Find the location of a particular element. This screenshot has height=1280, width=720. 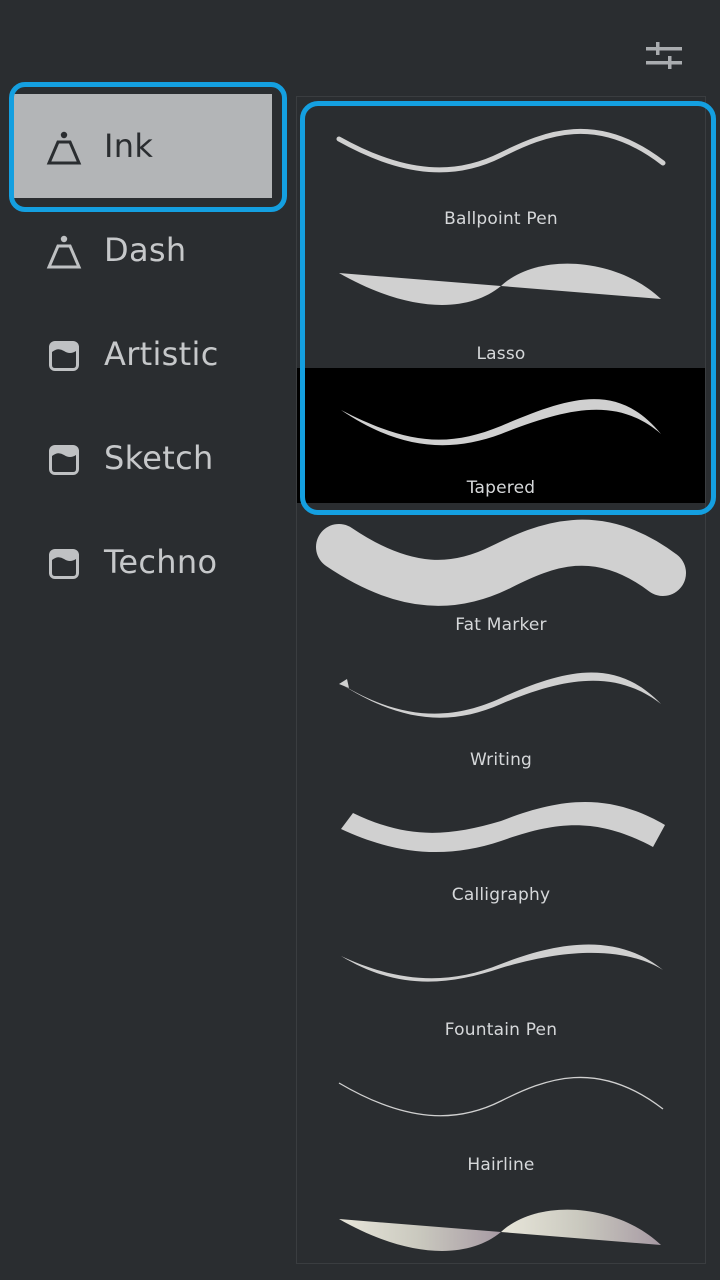

brush-lasso: Lasso is located at coordinates (501, 299).